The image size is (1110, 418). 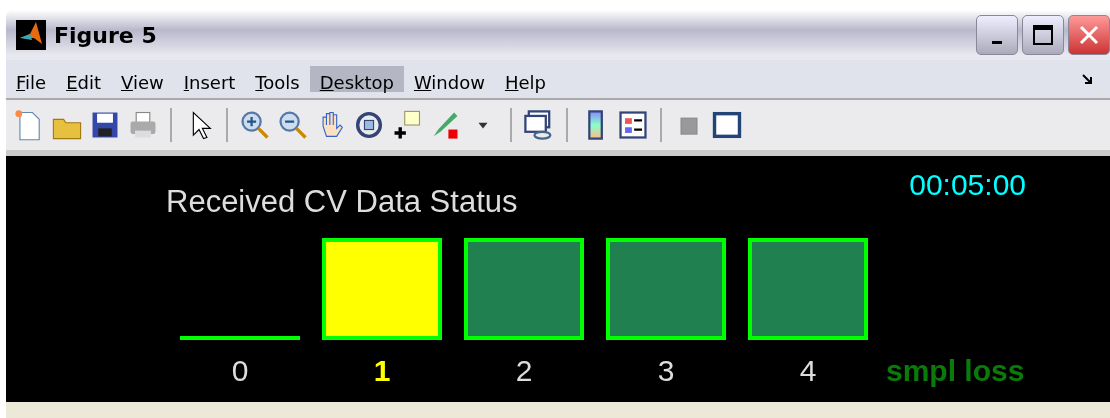 I want to click on clock-readout: 00:05:00, so click(x=967, y=185).